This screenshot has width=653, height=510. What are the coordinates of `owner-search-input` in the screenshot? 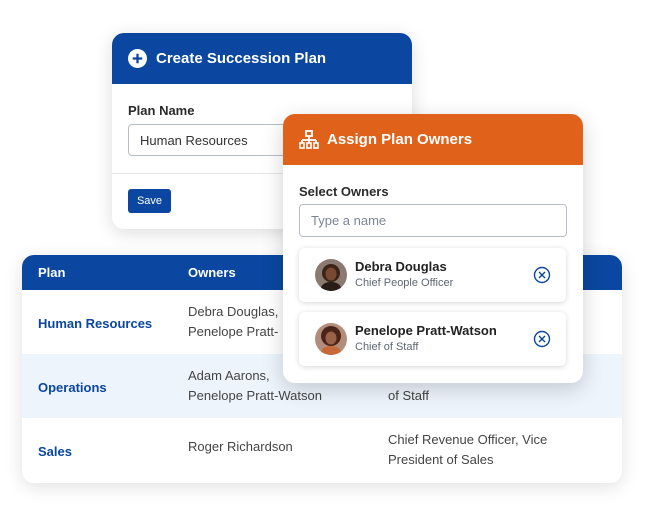 It's located at (433, 220).